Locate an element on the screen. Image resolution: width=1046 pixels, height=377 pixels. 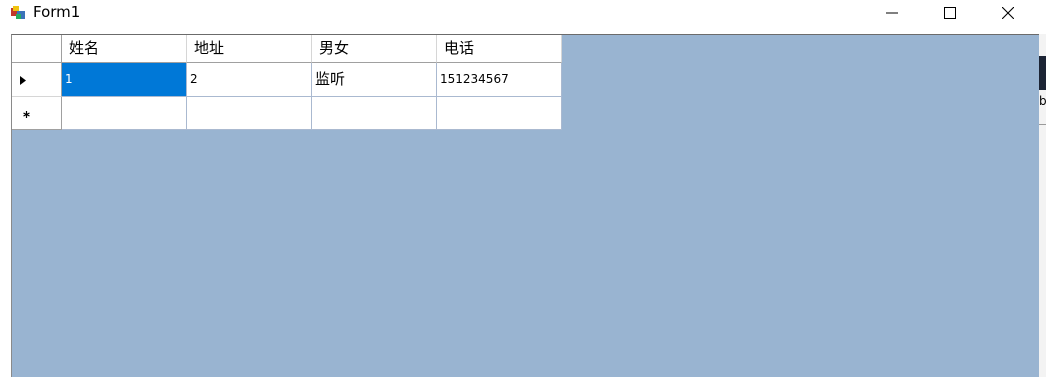
column-header-address: 地址 is located at coordinates (249, 49).